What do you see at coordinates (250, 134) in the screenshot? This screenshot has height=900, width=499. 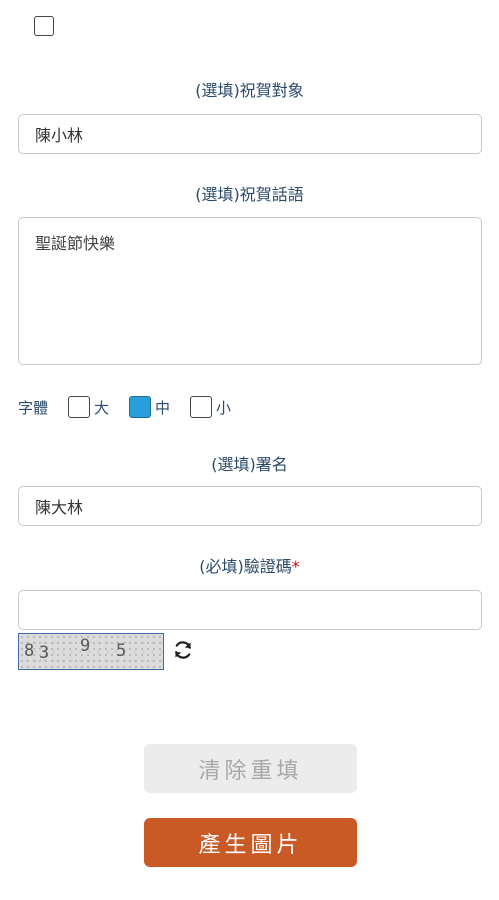 I see `recipient-input` at bounding box center [250, 134].